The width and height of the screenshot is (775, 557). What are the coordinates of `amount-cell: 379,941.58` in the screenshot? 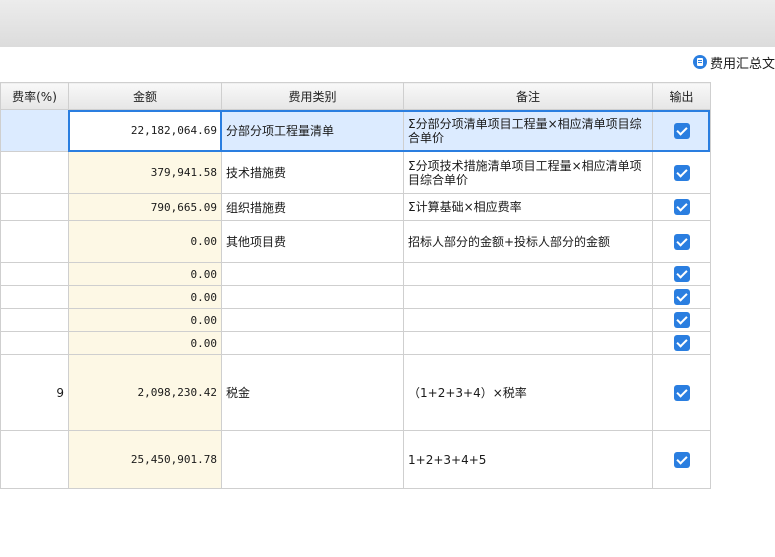 It's located at (145, 172).